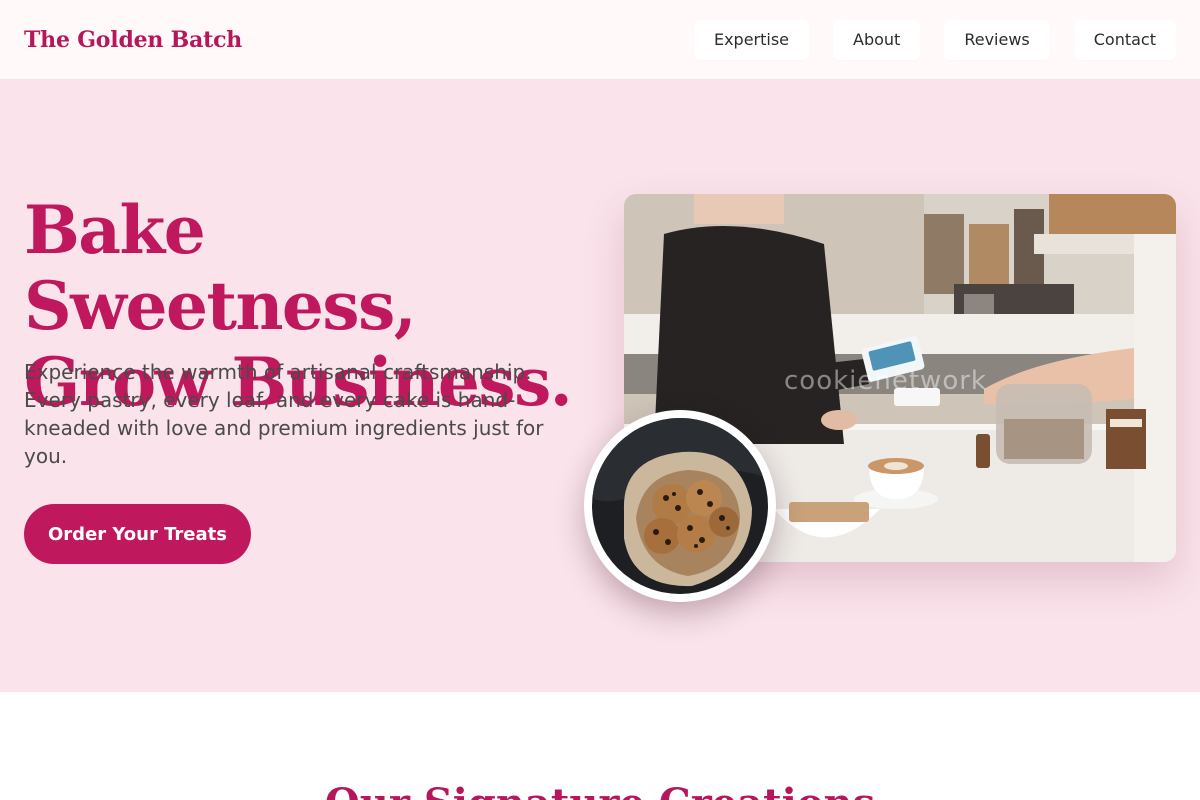  Describe the element at coordinates (600, 790) in the screenshot. I see `signature-creations-title: Our Signature Creations` at that location.